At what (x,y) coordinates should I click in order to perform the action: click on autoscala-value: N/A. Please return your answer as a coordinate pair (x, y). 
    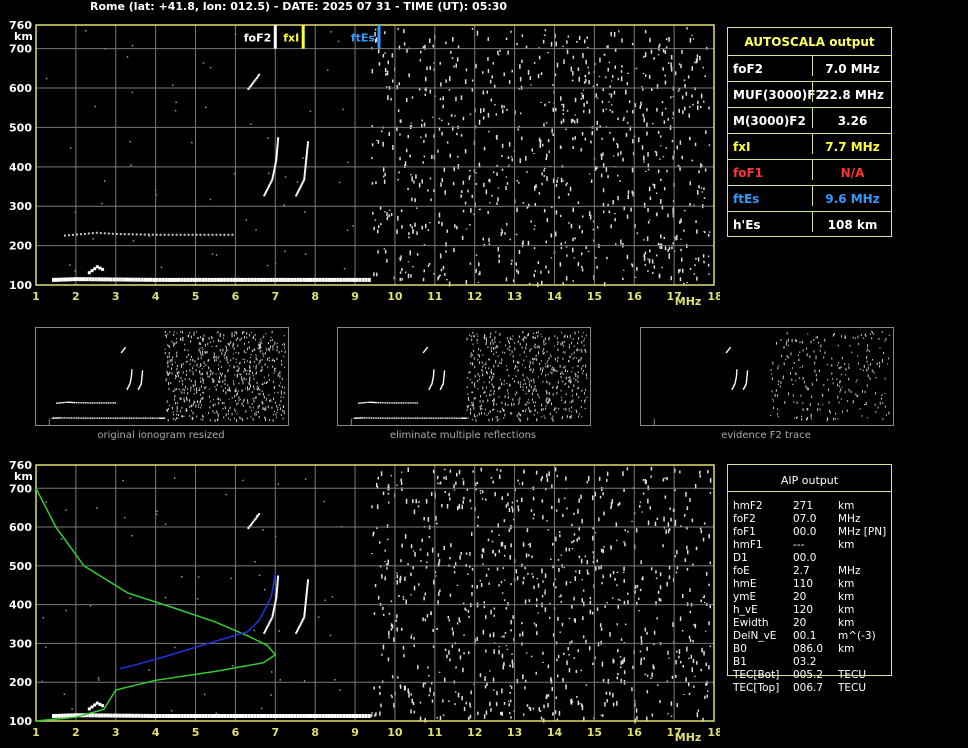
    Looking at the image, I should click on (852, 170).